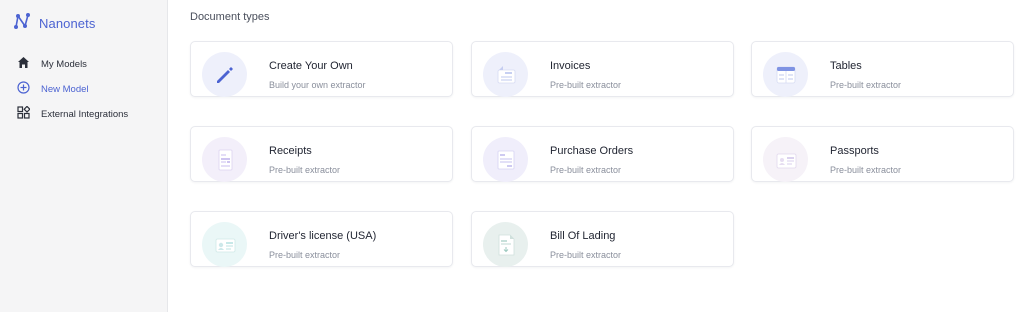 The height and width of the screenshot is (312, 1024). I want to click on card-title: Passports, so click(854, 151).